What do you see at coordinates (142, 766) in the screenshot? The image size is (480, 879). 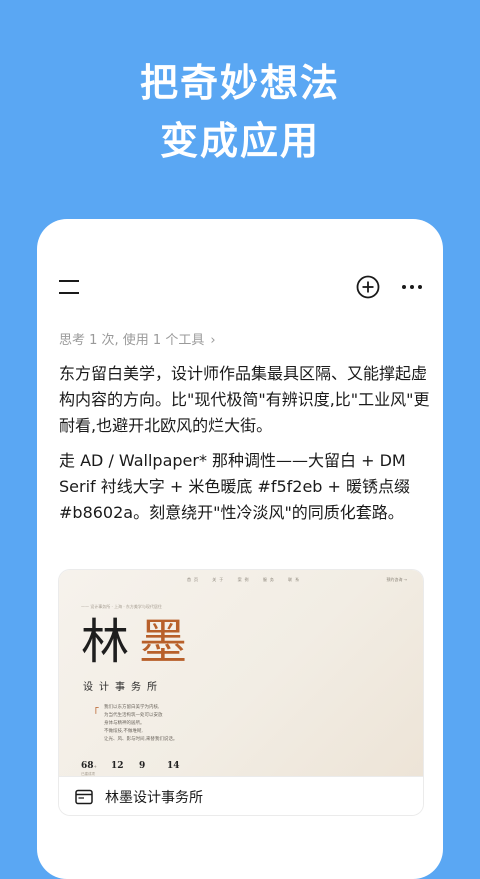 I see `stat-number: 9` at bounding box center [142, 766].